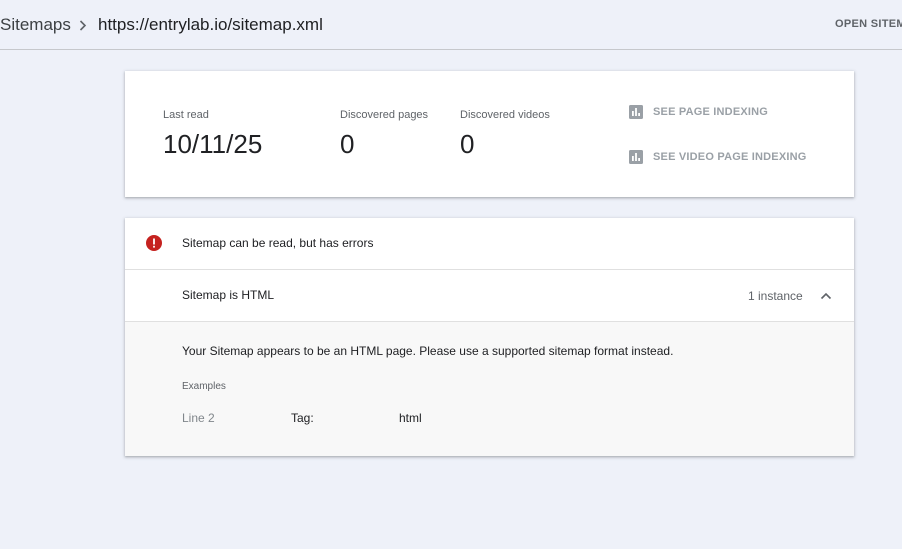  What do you see at coordinates (775, 296) in the screenshot?
I see `issue-instance-count: 1 instance` at bounding box center [775, 296].